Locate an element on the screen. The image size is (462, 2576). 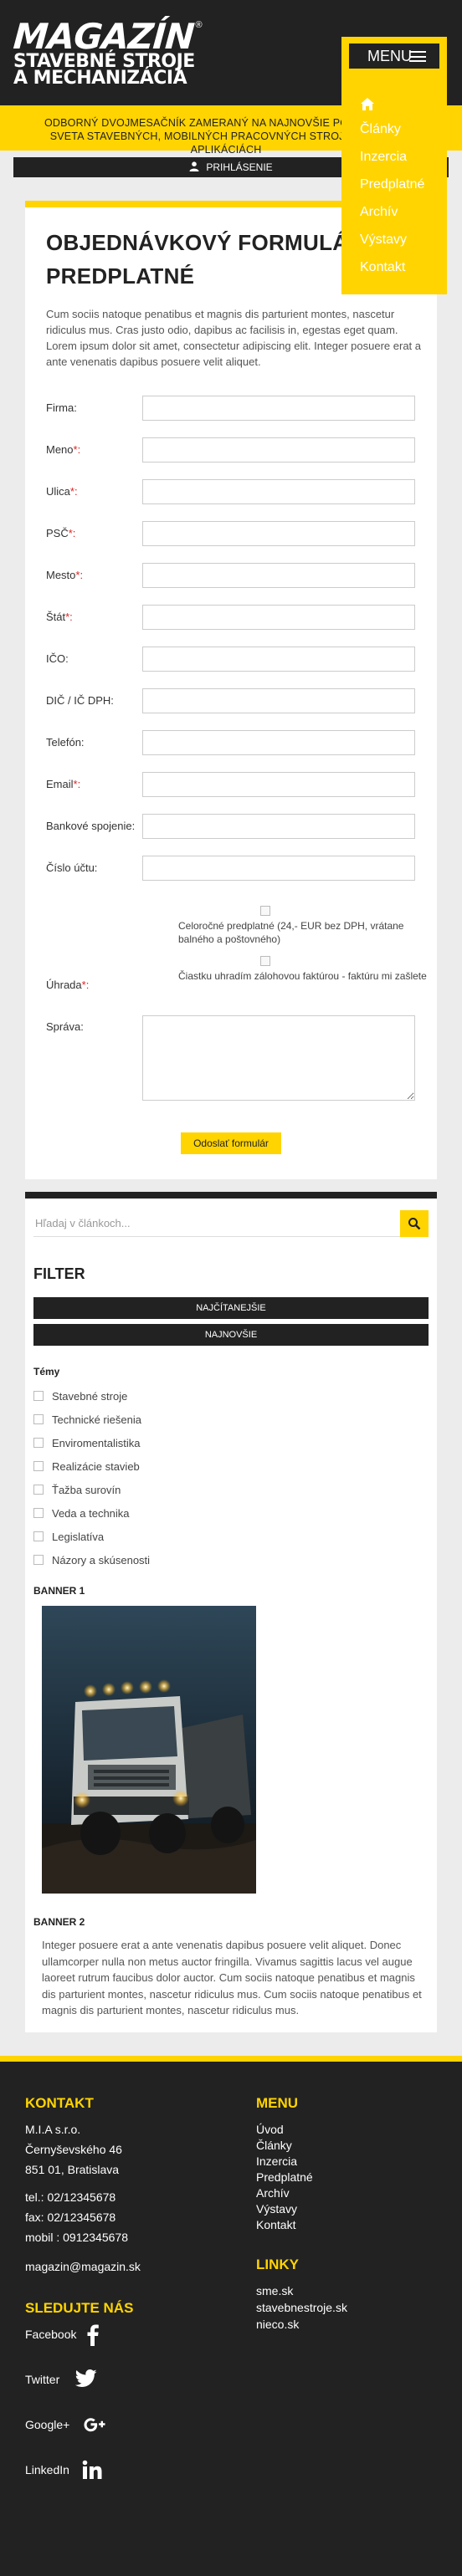
footer-links-heading: LINKY is located at coordinates (277, 2264).